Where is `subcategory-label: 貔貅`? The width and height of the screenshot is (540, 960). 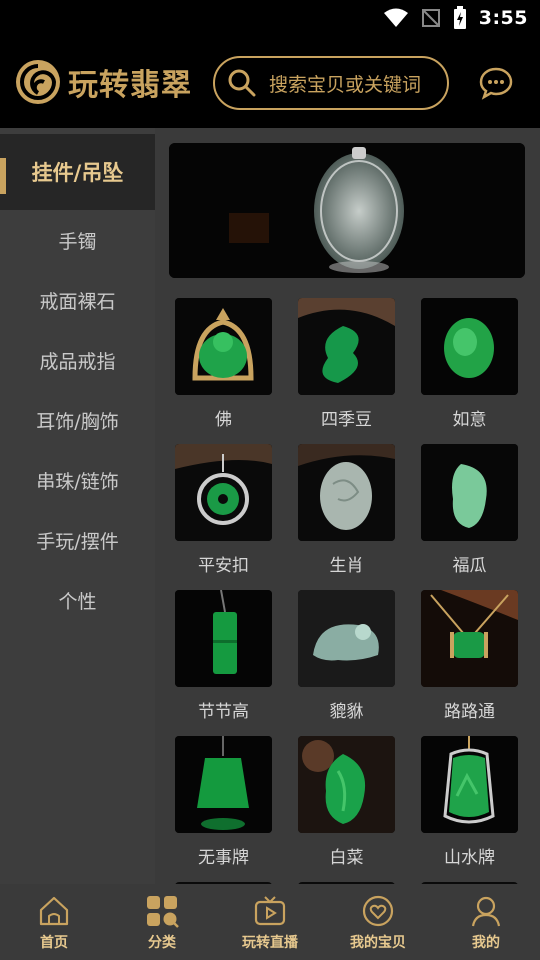 subcategory-label: 貔貅 is located at coordinates (346, 712).